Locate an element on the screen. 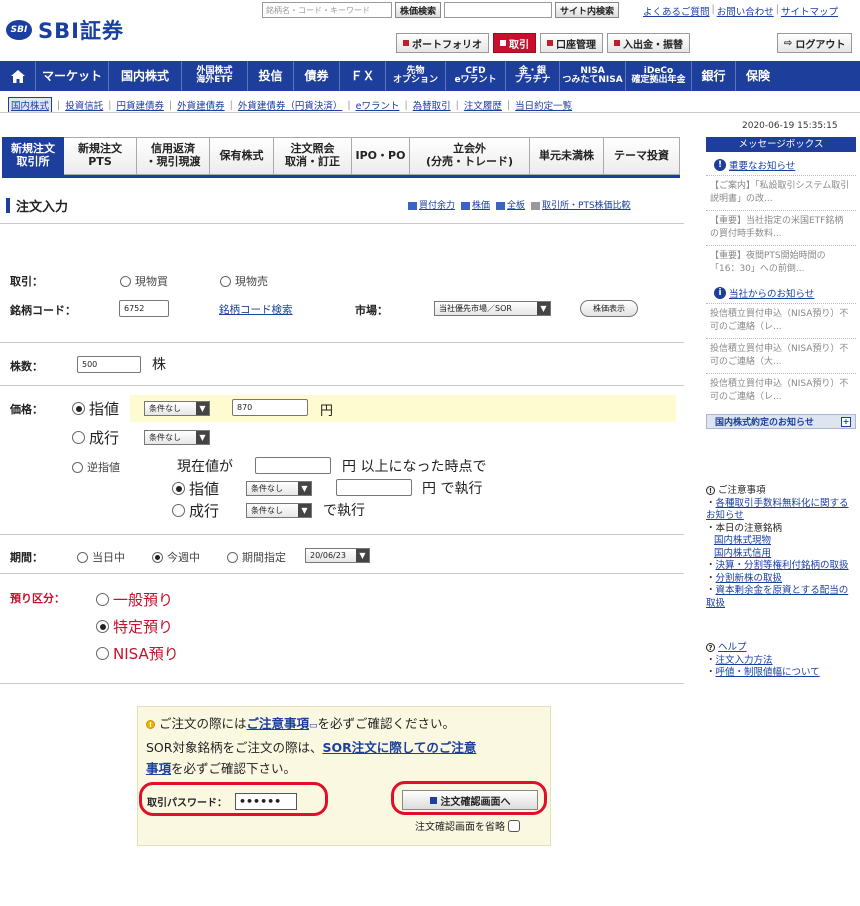  deposit-specific-radio: 特定預り is located at coordinates (134, 626).